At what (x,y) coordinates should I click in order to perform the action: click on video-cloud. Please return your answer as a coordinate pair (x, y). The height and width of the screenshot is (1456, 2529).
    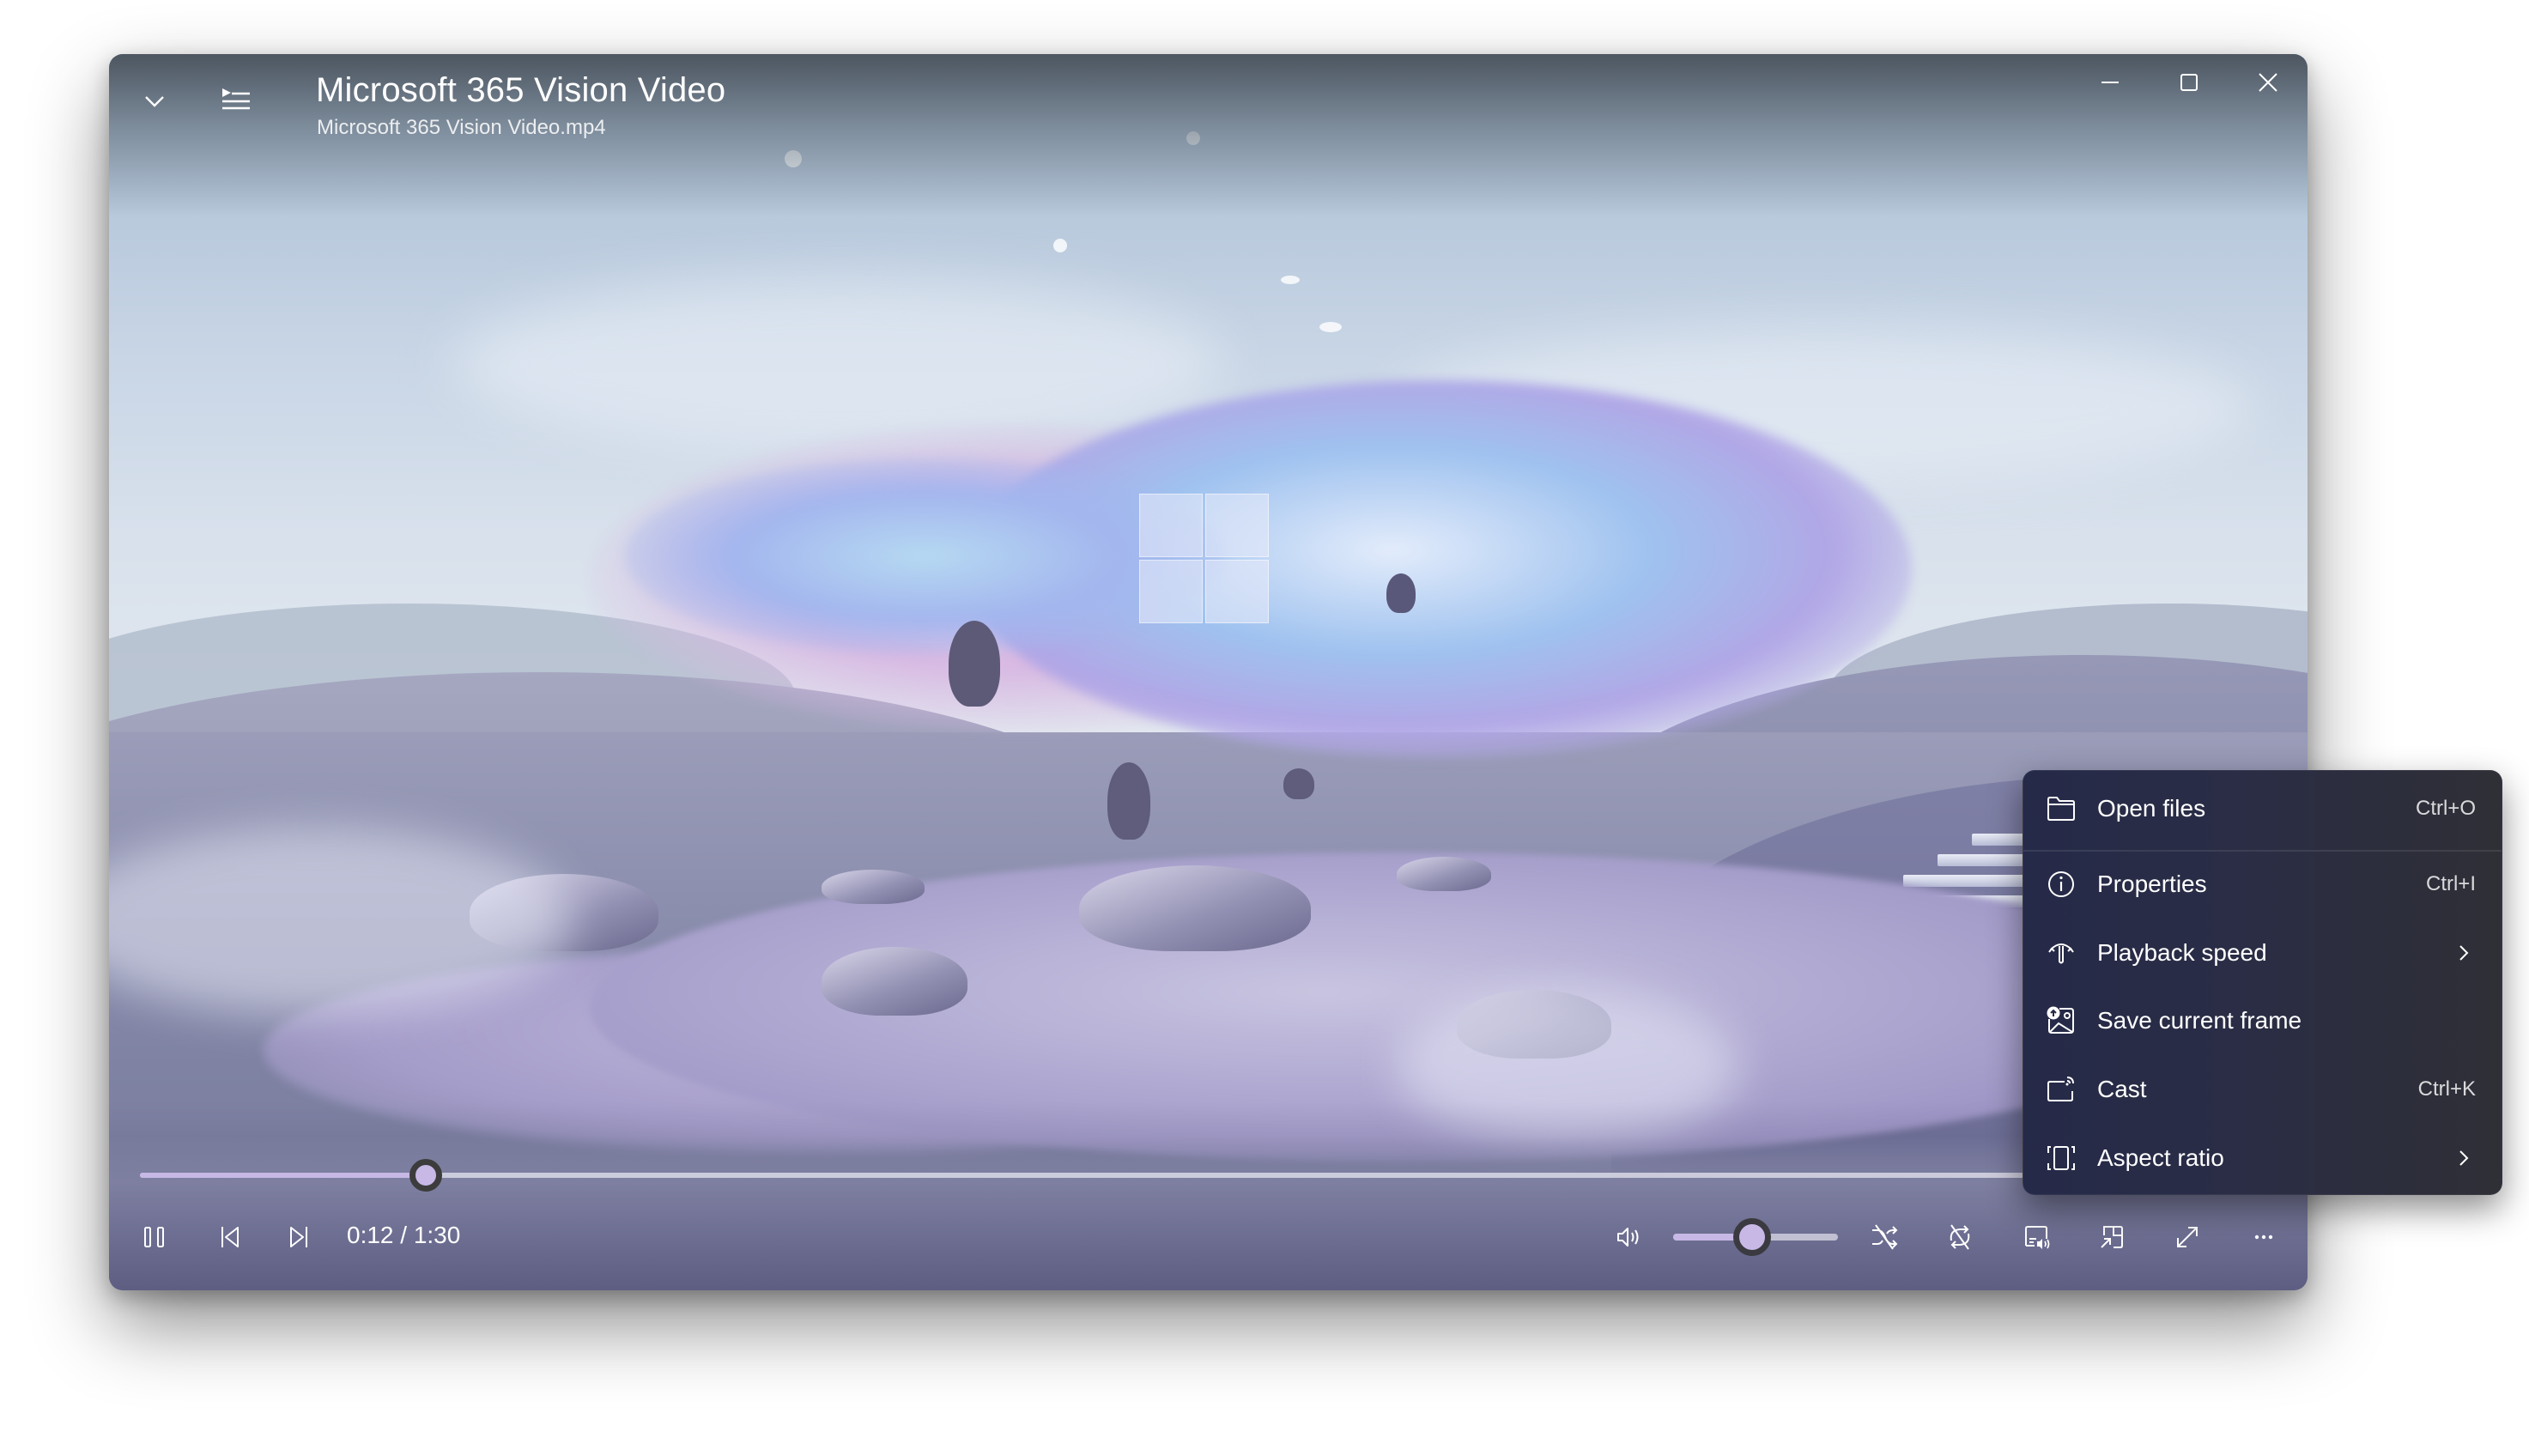
    Looking at the image, I should click on (838, 363).